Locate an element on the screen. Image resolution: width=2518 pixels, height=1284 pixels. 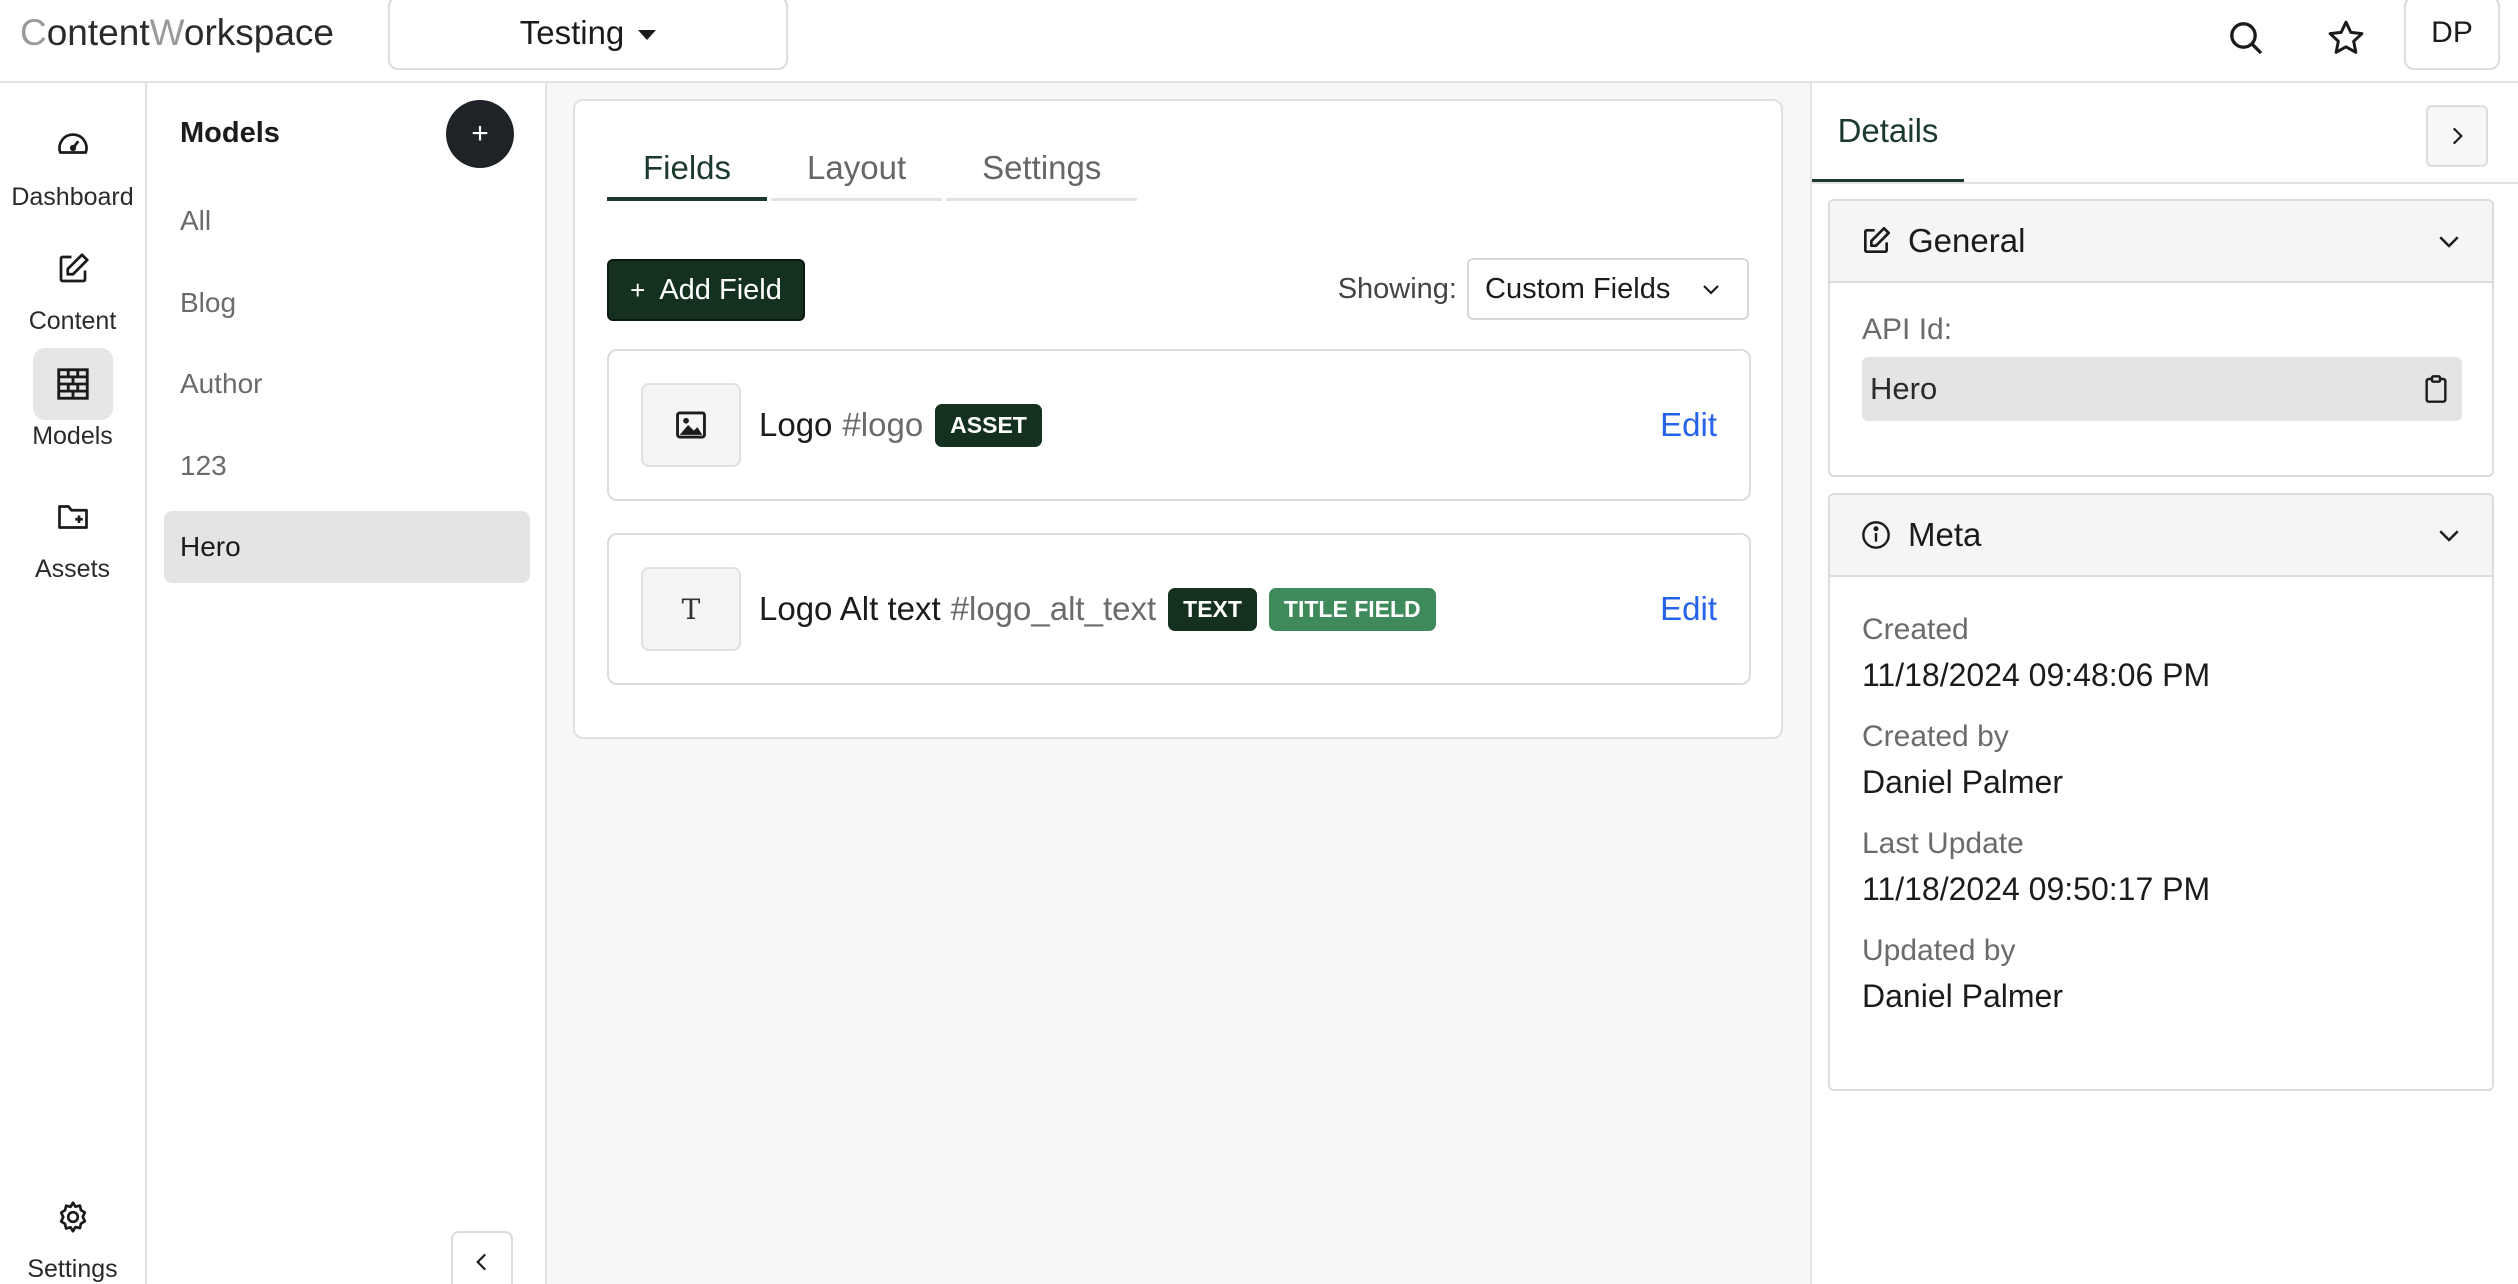
api-id-field: Hero is located at coordinates (2162, 389).